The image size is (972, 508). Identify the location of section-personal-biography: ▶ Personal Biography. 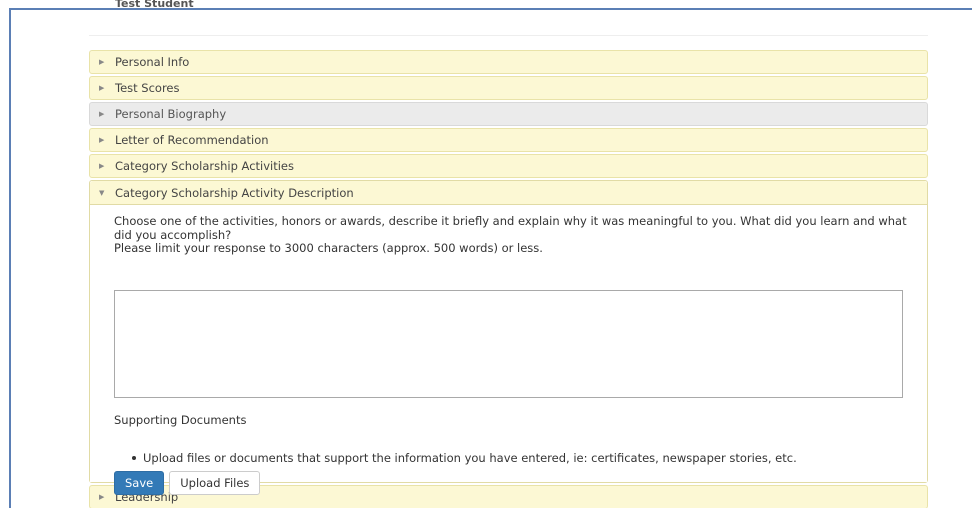
(508, 114).